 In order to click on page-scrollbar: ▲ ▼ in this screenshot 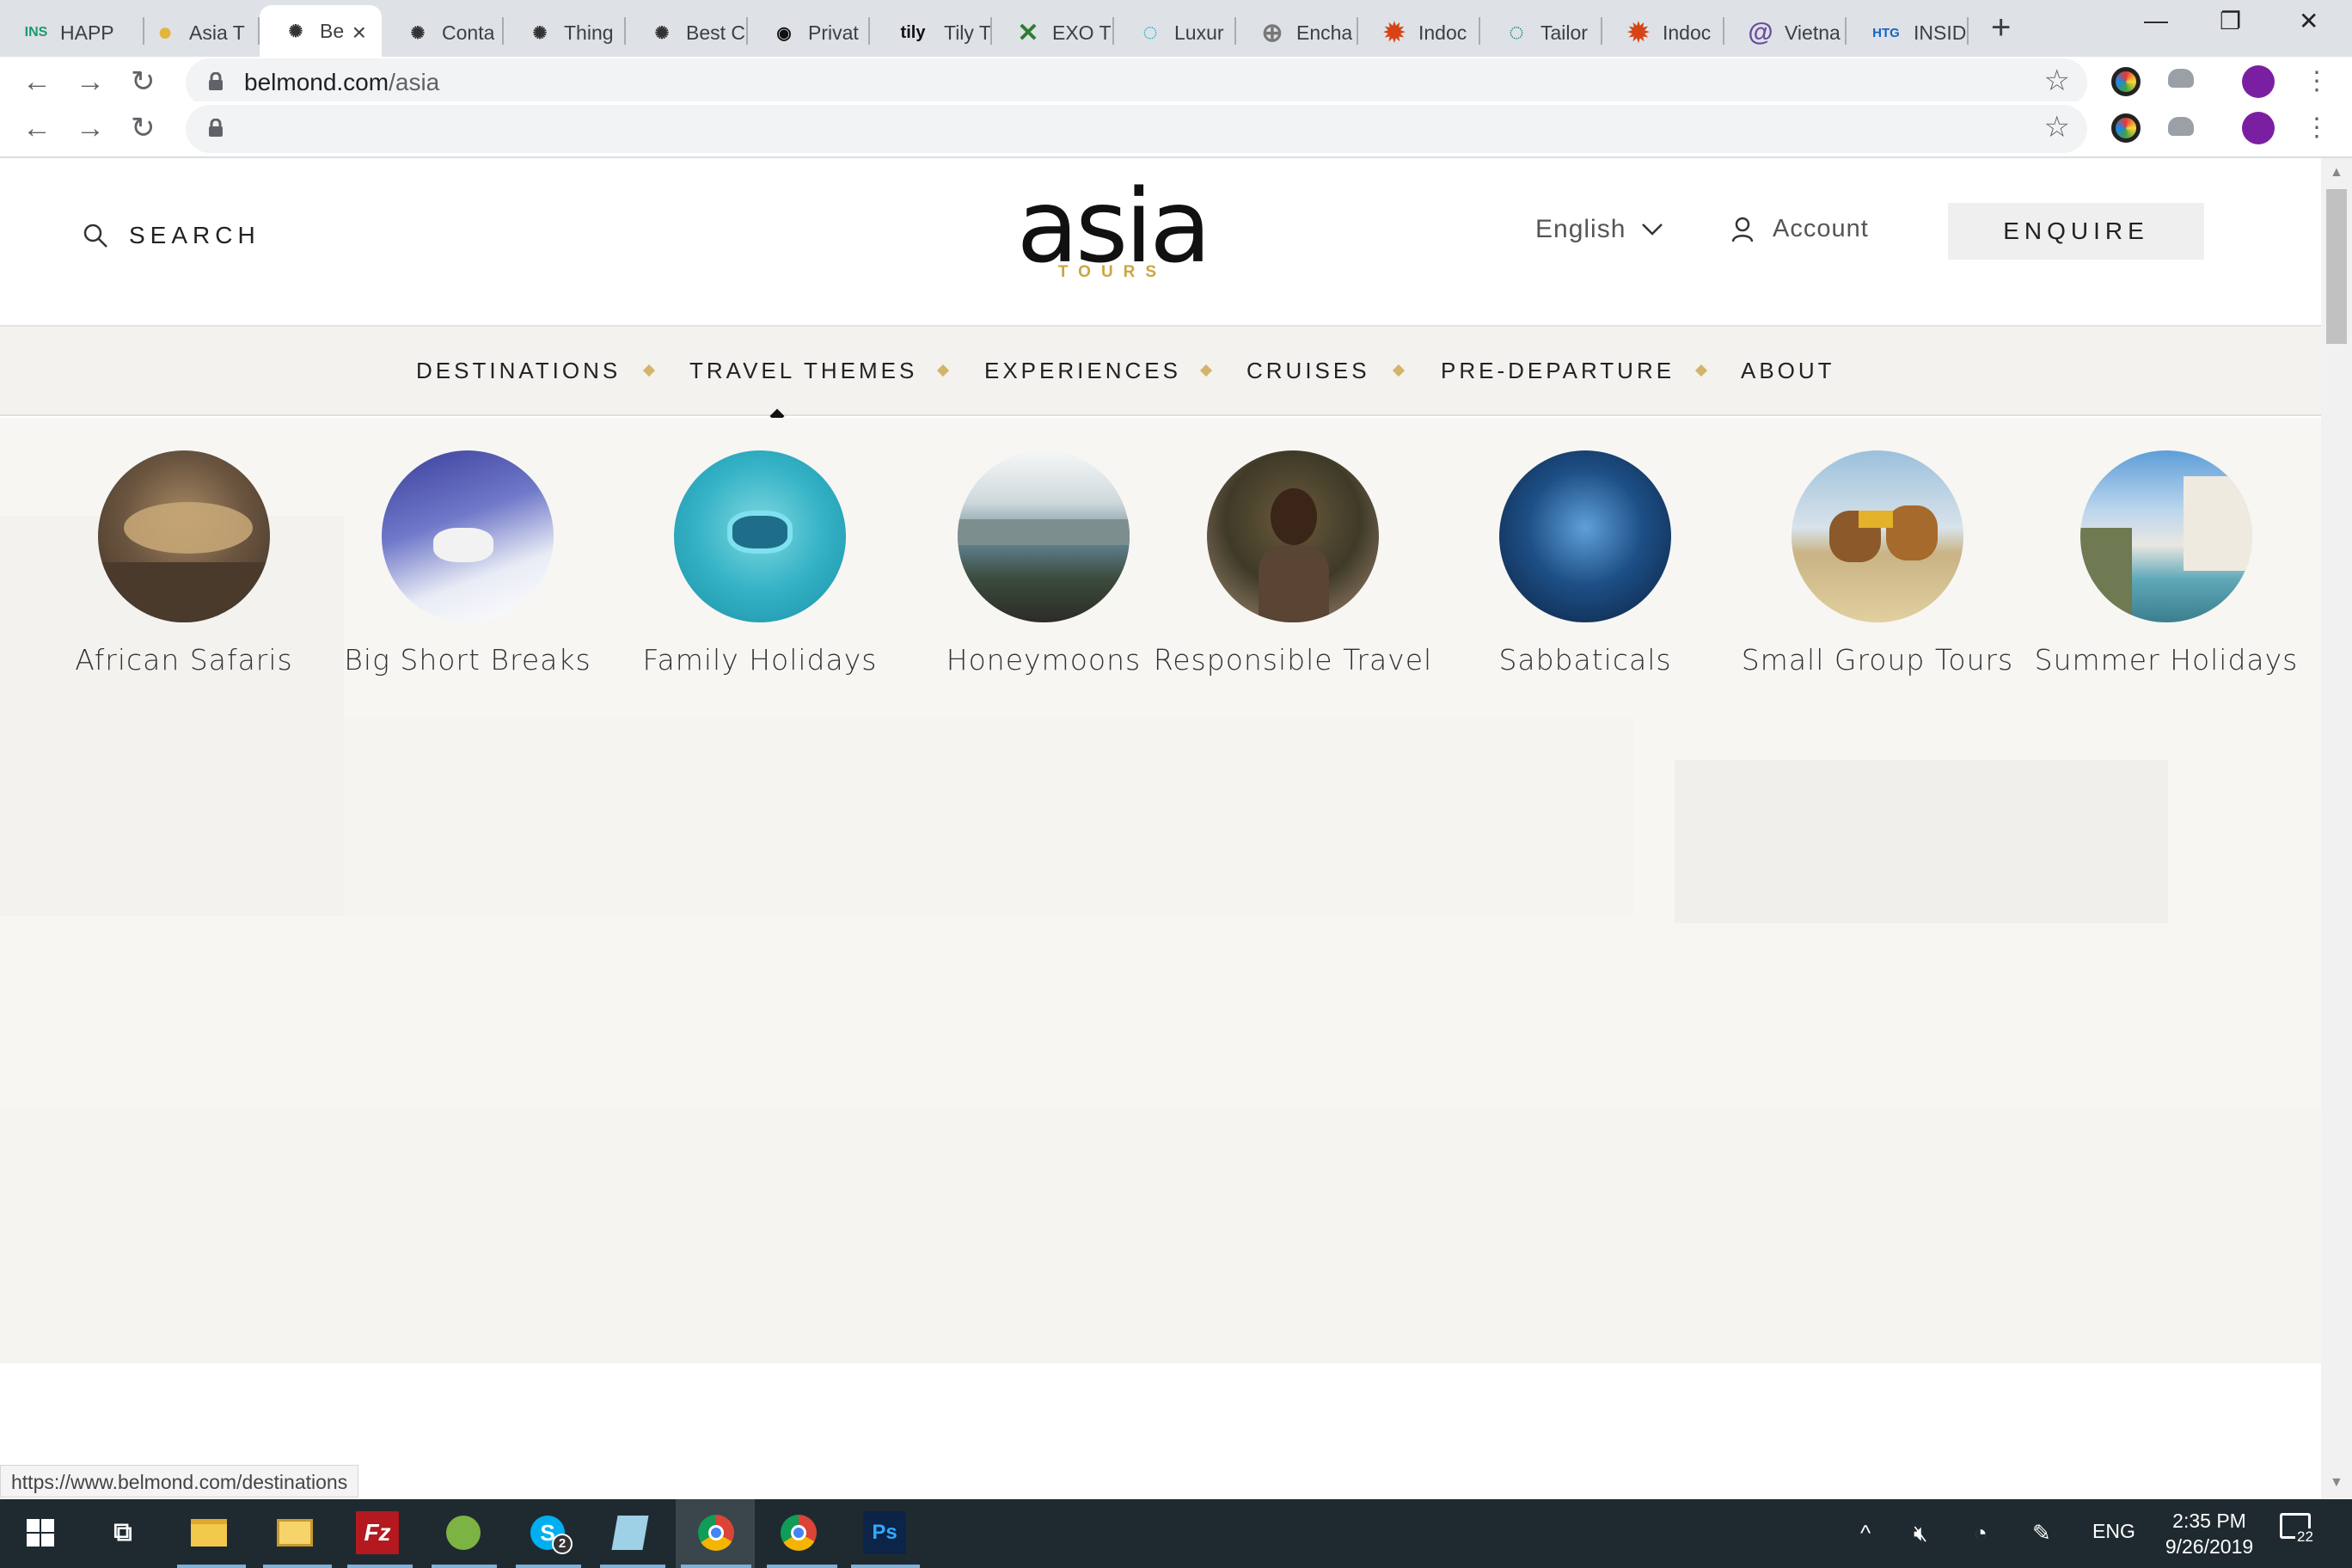, I will do `click(2336, 828)`.